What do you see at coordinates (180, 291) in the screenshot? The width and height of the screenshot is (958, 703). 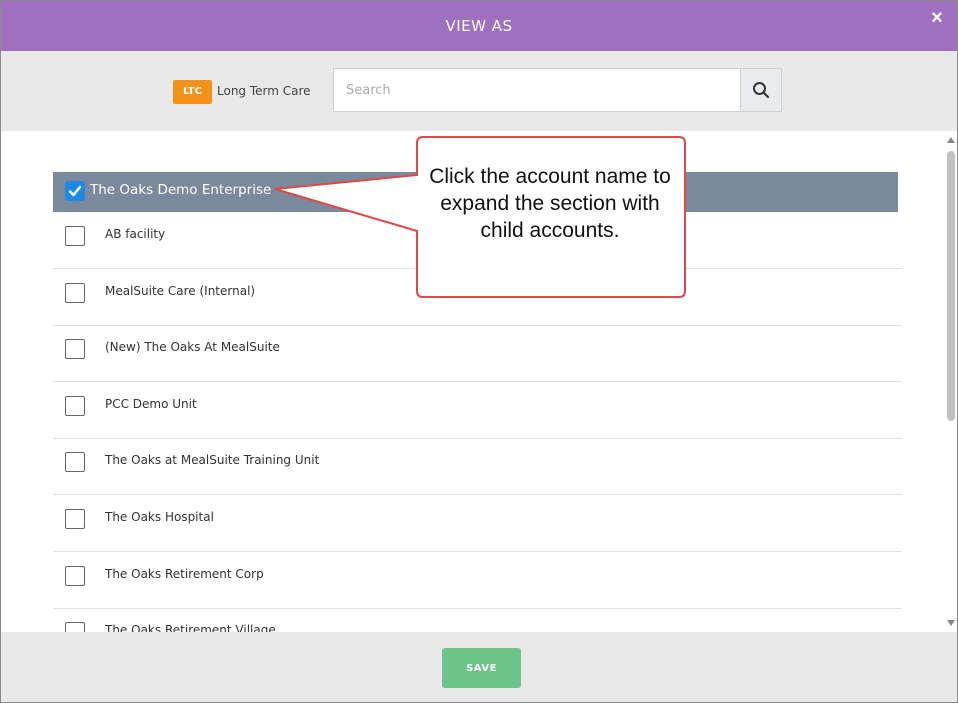 I see `account-name: MealSuite Care (Internal)` at bounding box center [180, 291].